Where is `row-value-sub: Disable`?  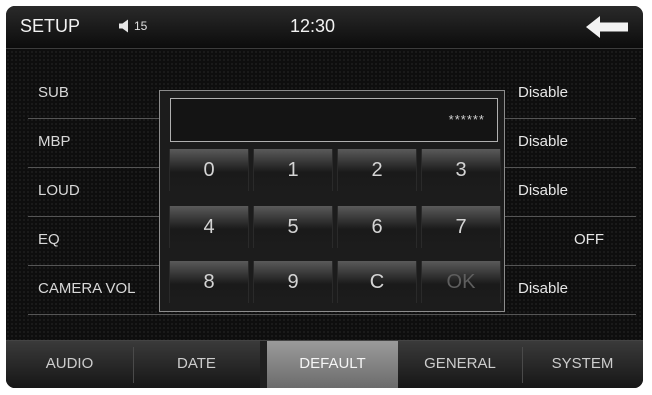
row-value-sub: Disable is located at coordinates (563, 92).